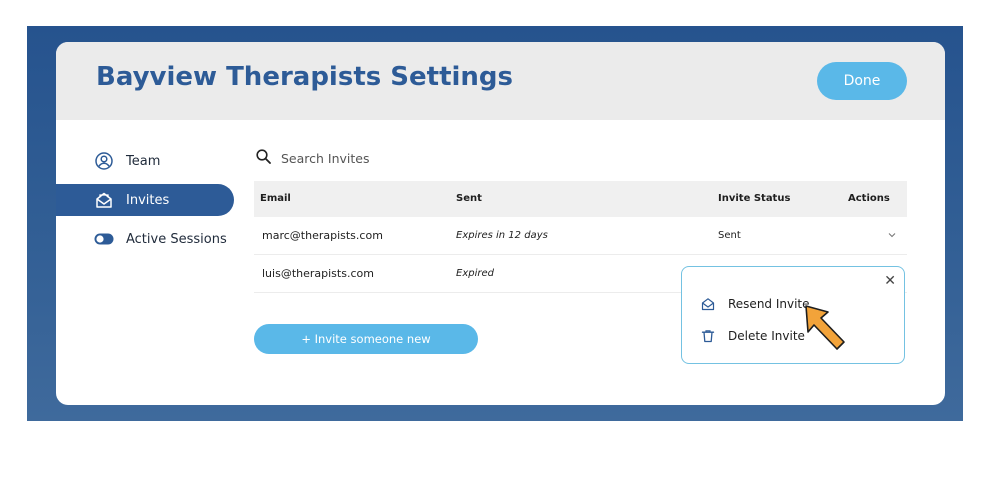 Image resolution: width=990 pixels, height=482 pixels. I want to click on column-header-invite-status: Invite Status, so click(754, 198).